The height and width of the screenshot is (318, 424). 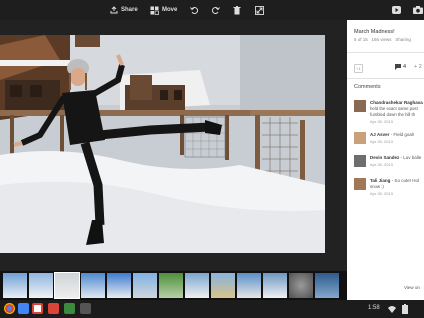 I want to click on comment-author-name: AJ Asver, so click(x=379, y=134).